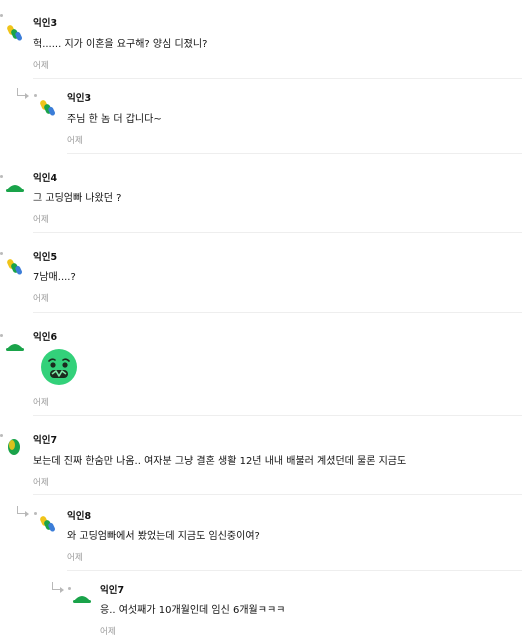 The width and height of the screenshot is (522, 640). What do you see at coordinates (77, 198) in the screenshot?
I see `comment-text: 그 고딩엄빠 나왔던 ?` at bounding box center [77, 198].